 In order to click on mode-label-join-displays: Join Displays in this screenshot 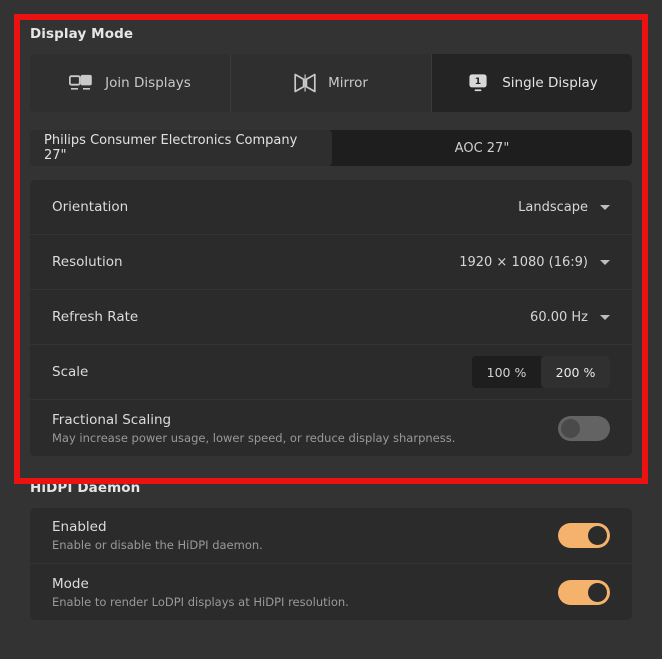, I will do `click(148, 83)`.